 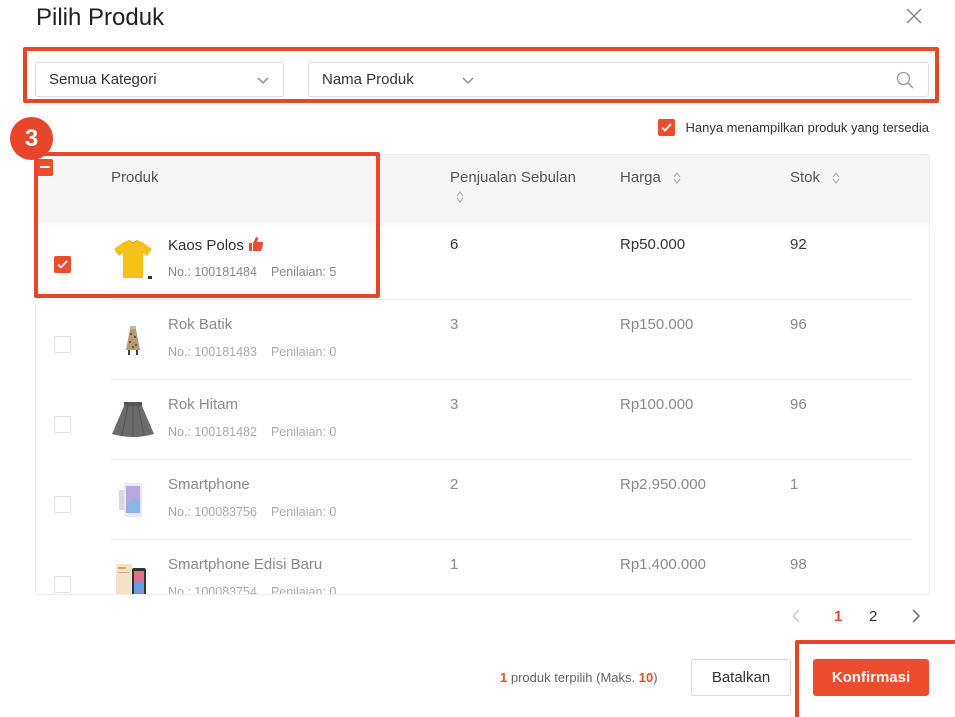 I want to click on price: Rp100.000, so click(x=657, y=404).